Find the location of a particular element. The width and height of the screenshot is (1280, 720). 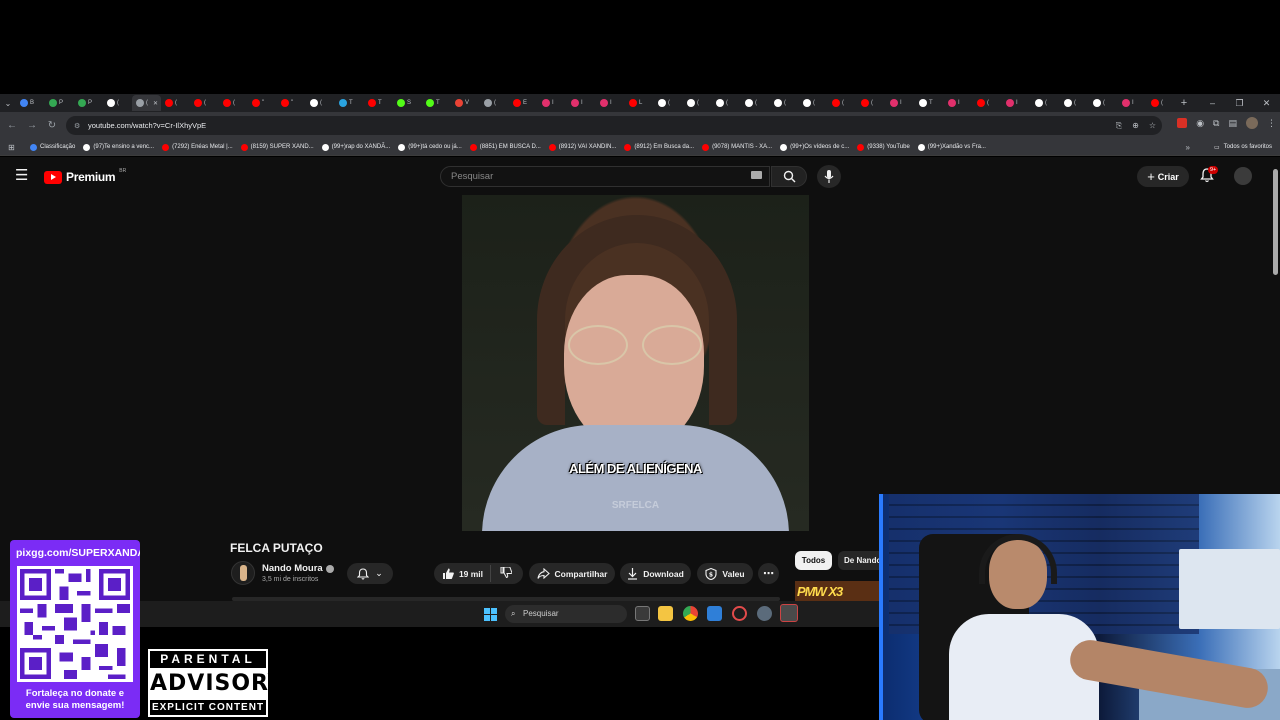

back-icon: ← is located at coordinates (12, 125).